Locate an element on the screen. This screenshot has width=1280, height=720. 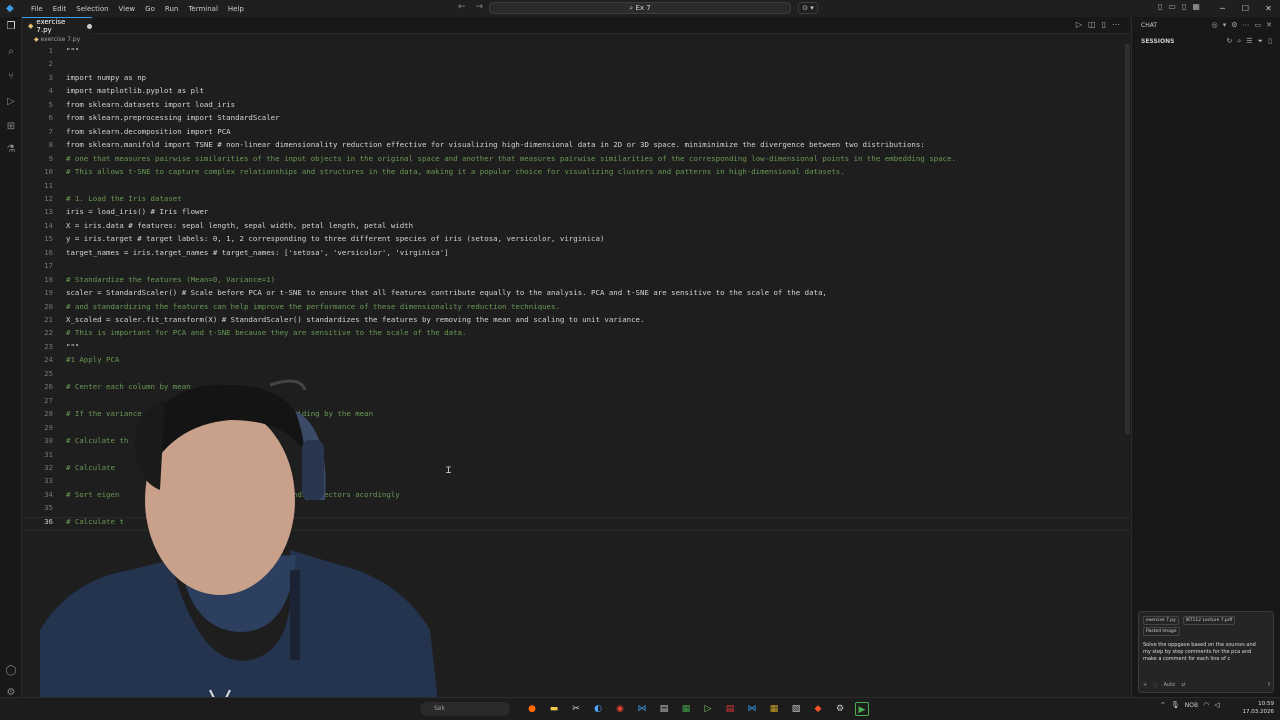
configure-icon: ⇄ is located at coordinates (1183, 685).